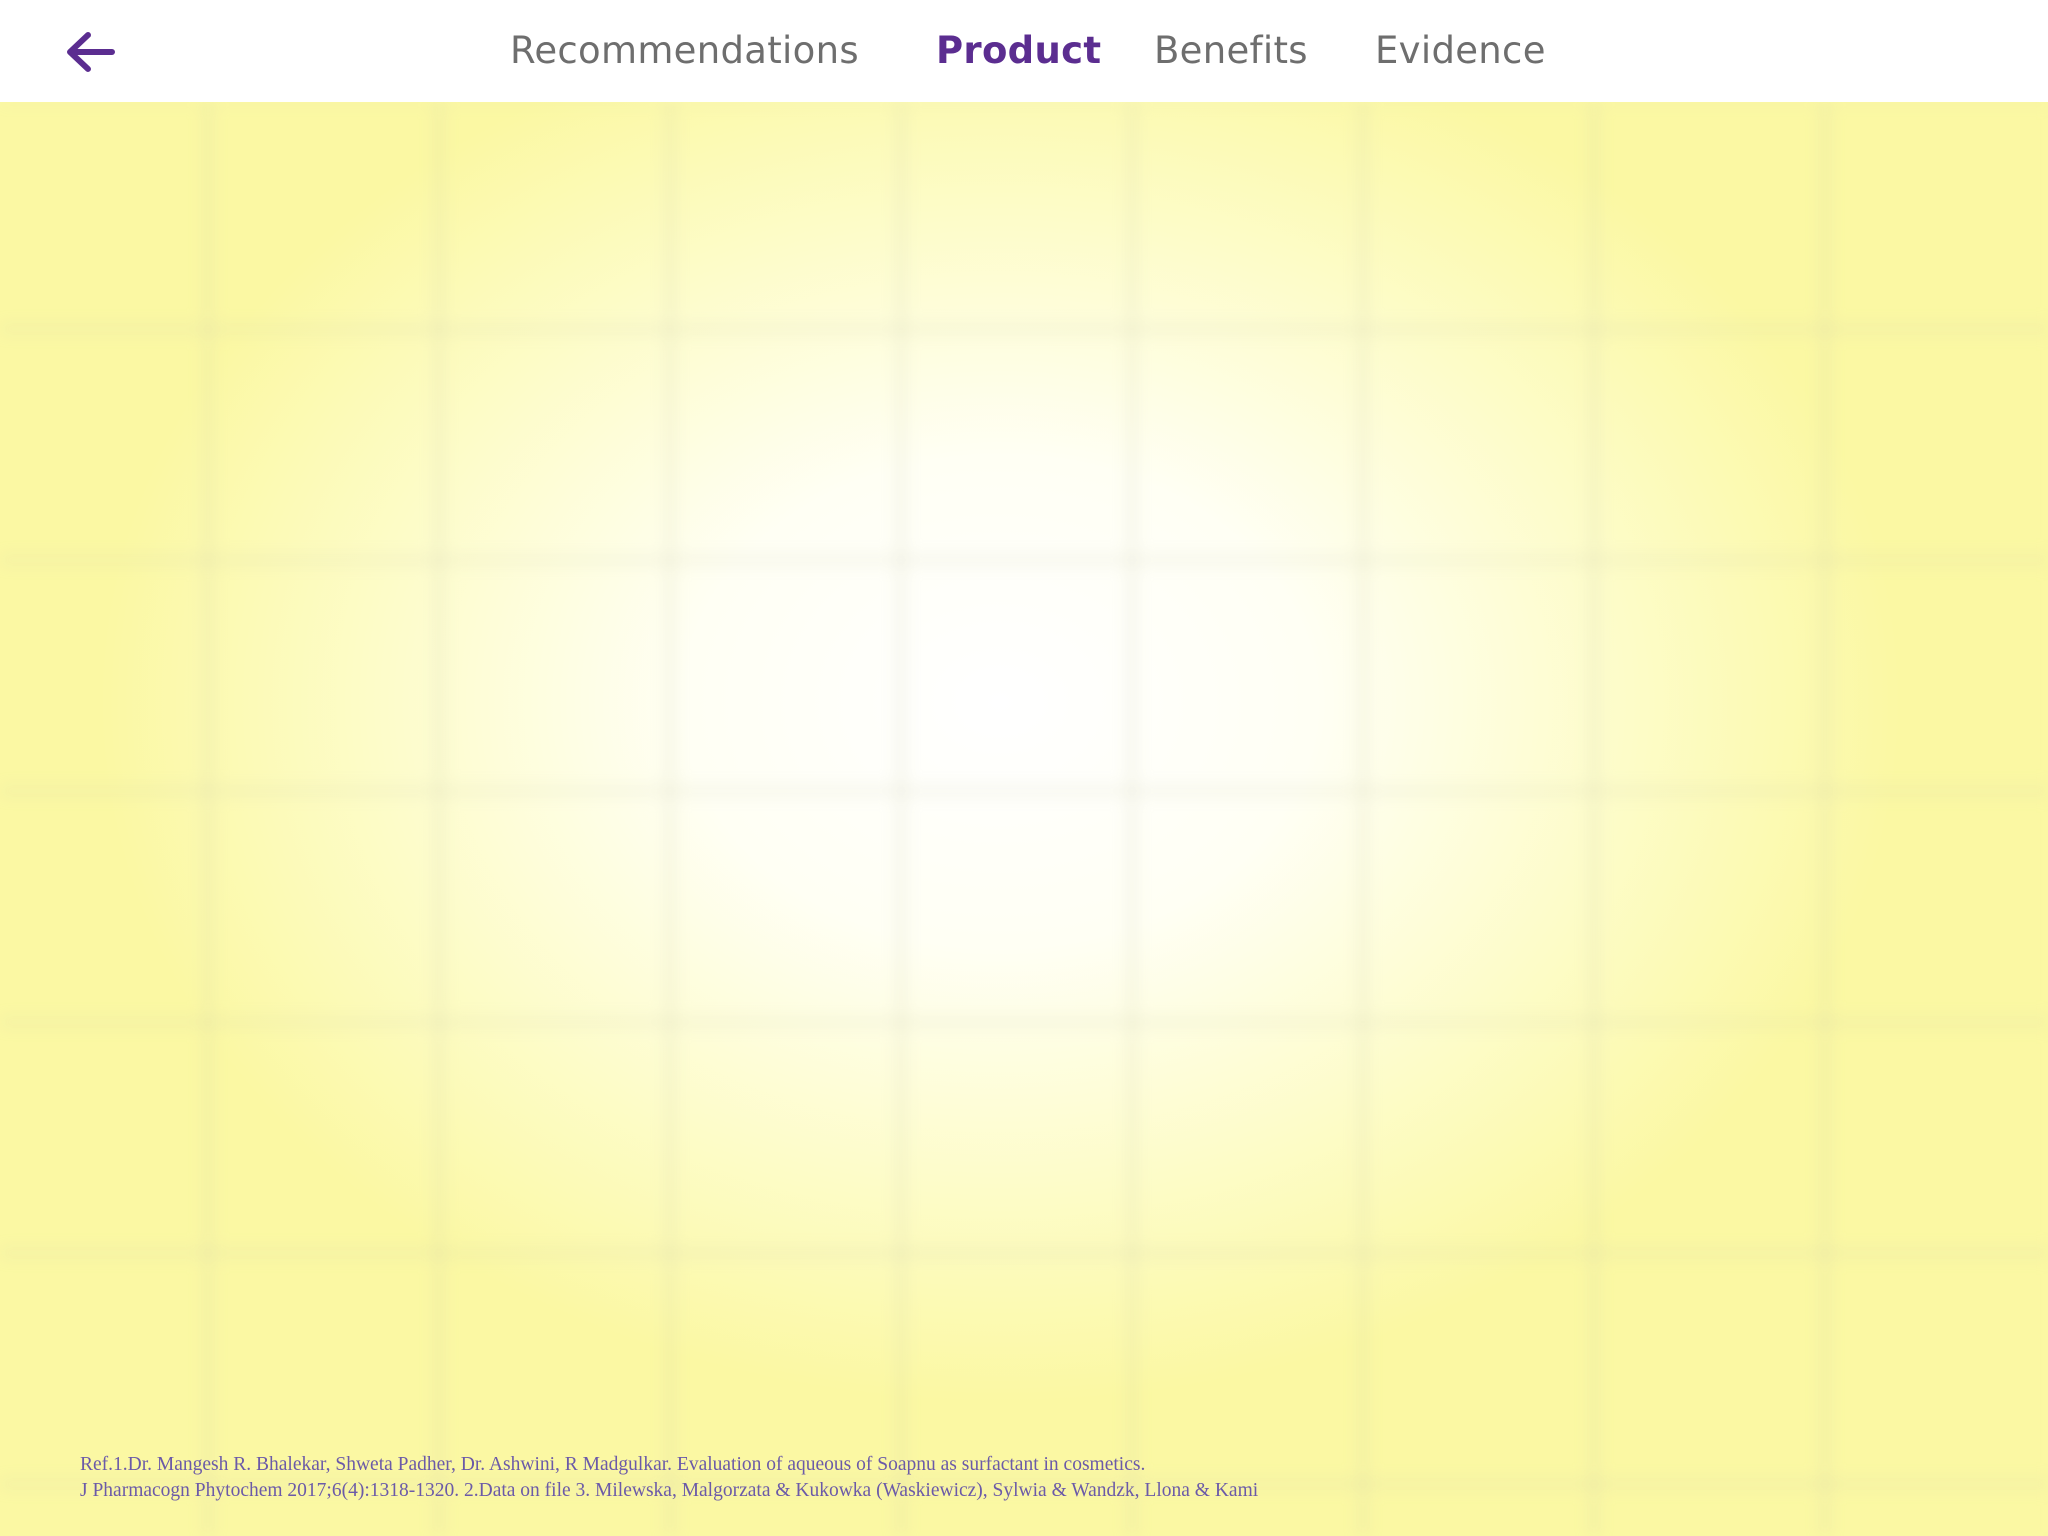 The width and height of the screenshot is (2048, 1536). I want to click on tab-benefits: Benefits, so click(1231, 51).